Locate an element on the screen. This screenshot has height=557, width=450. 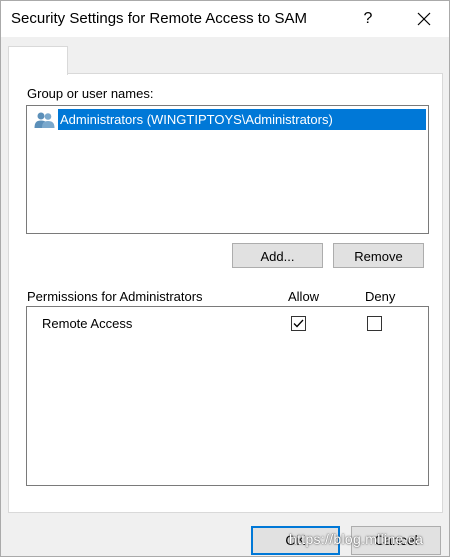
watermark: https://blog.mlline.ca is located at coordinates (356, 539).